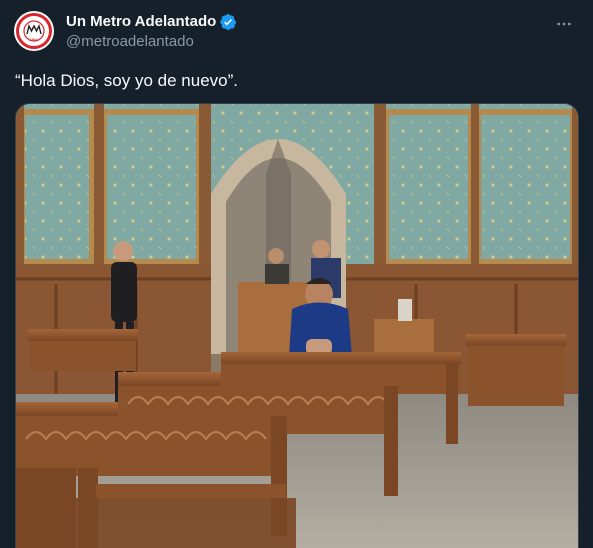  I want to click on verified-badge-icon, so click(228, 22).